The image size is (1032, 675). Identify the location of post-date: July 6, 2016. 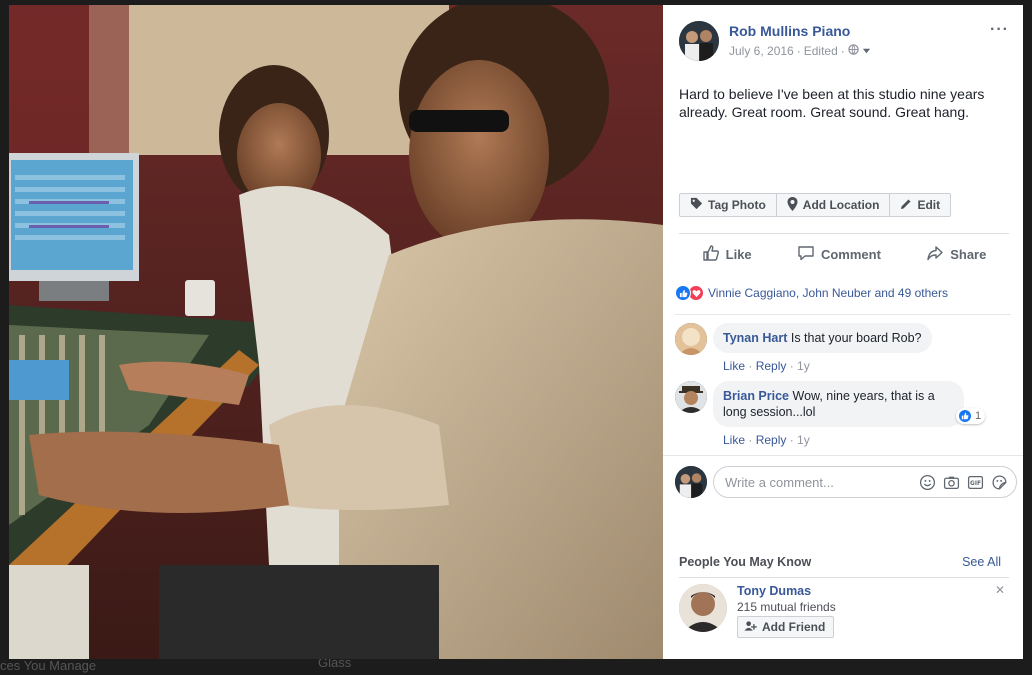
(761, 51).